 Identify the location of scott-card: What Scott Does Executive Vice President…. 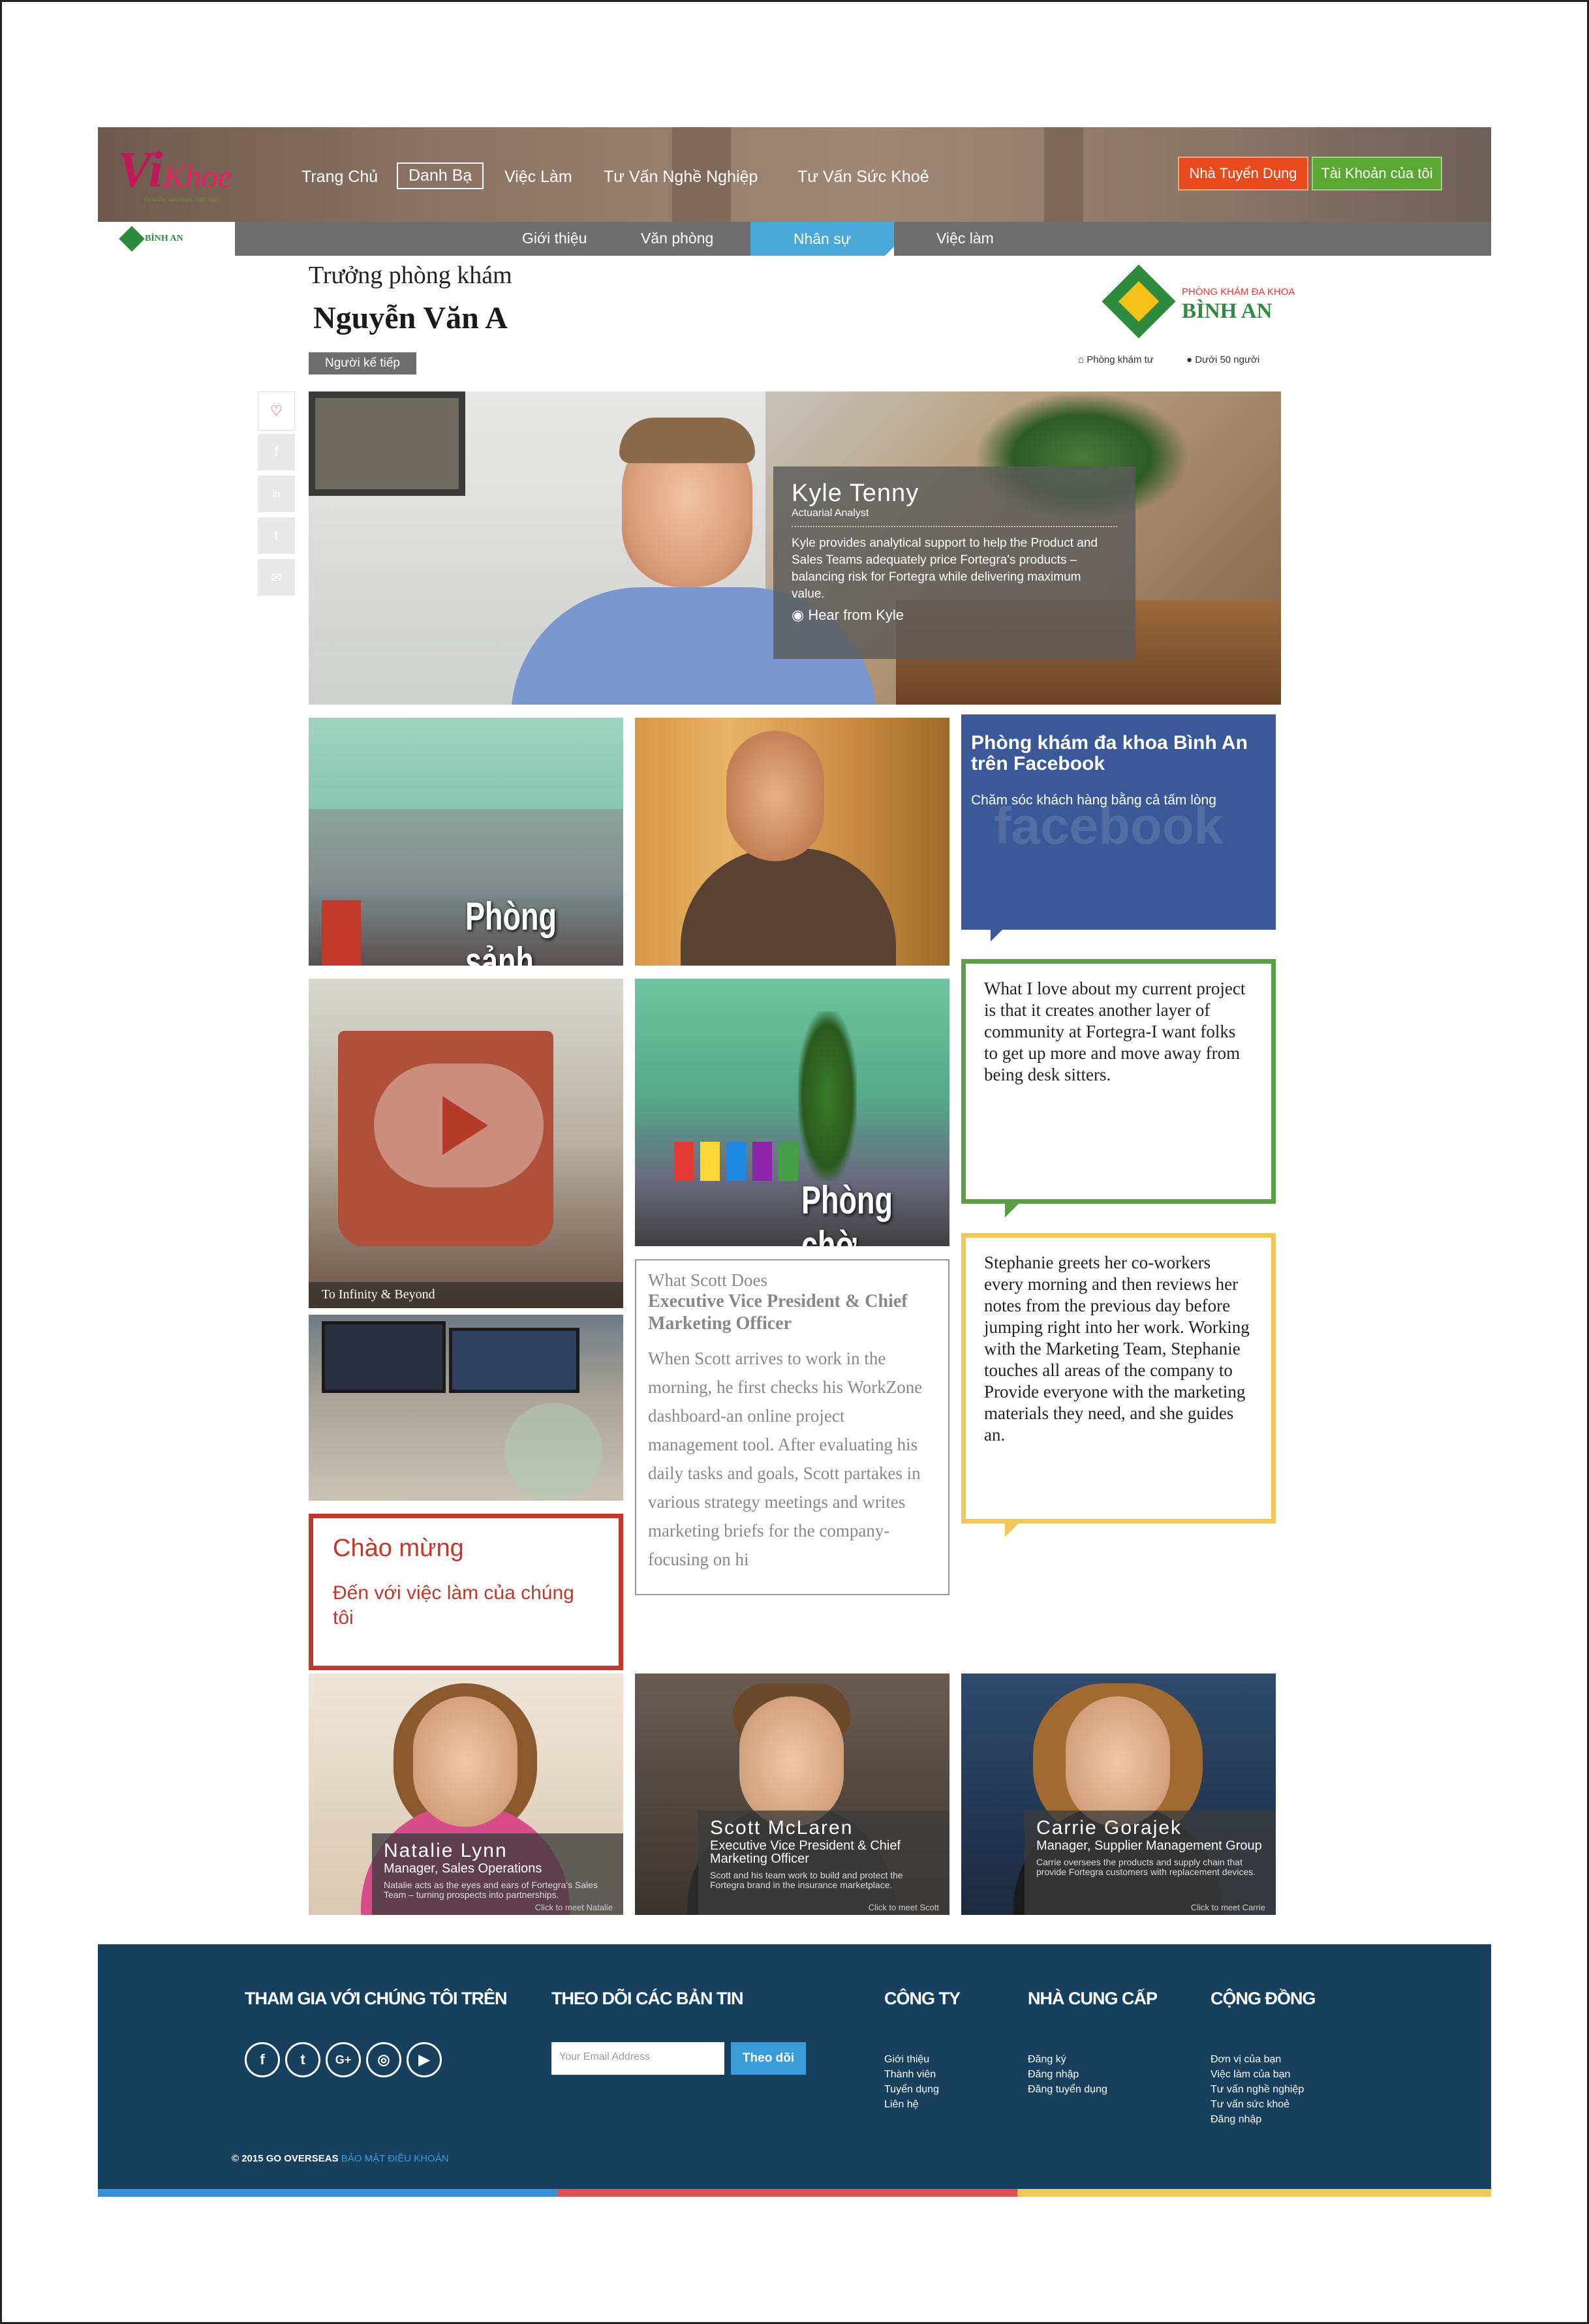
(792, 1427).